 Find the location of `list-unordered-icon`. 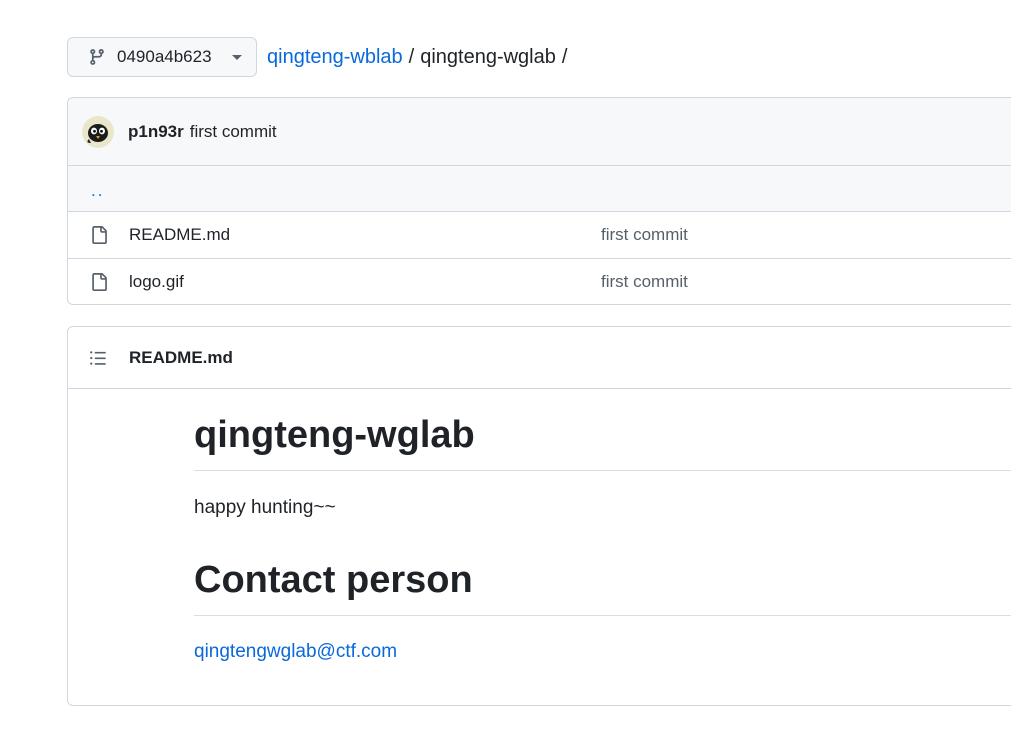

list-unordered-icon is located at coordinates (98, 358).